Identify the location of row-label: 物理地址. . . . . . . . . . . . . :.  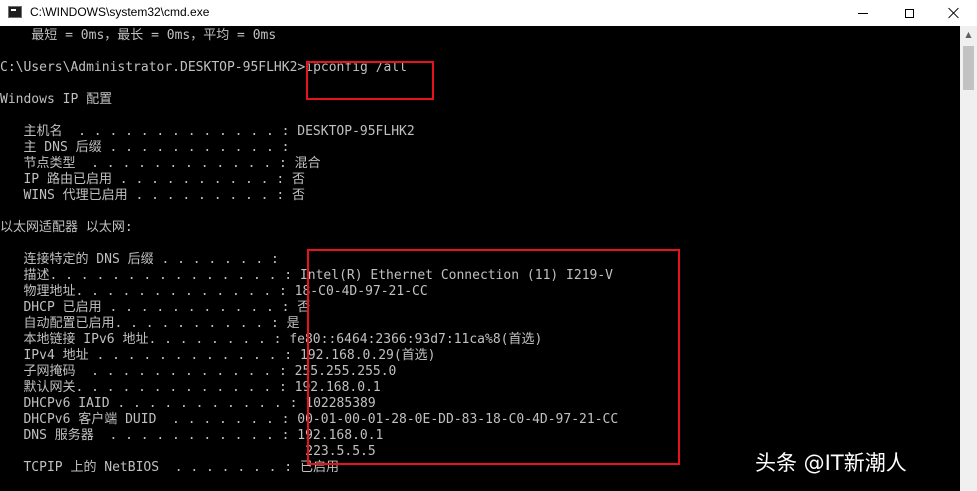
(147, 291).